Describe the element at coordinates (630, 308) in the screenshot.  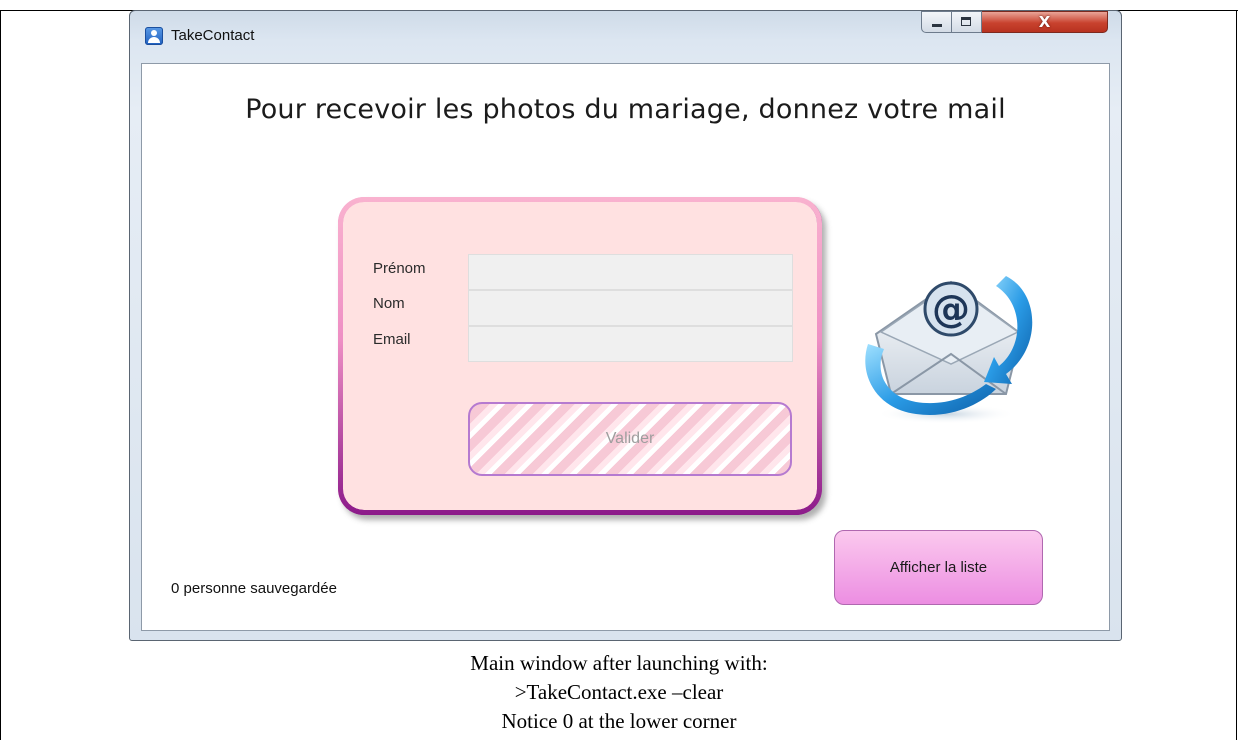
I see `lastname-input` at that location.